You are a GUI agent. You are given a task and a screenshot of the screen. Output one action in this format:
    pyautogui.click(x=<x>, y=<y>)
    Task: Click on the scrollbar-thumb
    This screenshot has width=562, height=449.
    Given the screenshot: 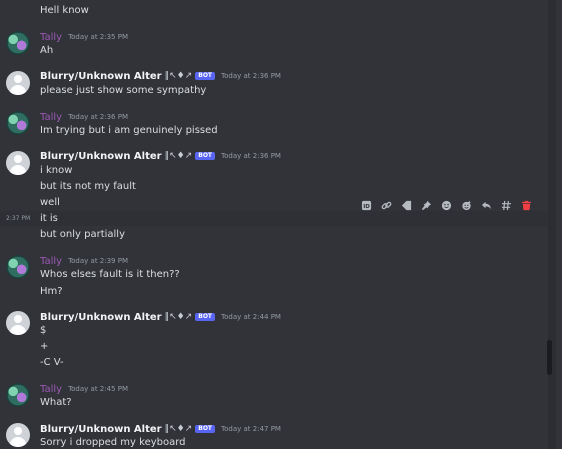 What is the action you would take?
    pyautogui.click(x=549, y=357)
    